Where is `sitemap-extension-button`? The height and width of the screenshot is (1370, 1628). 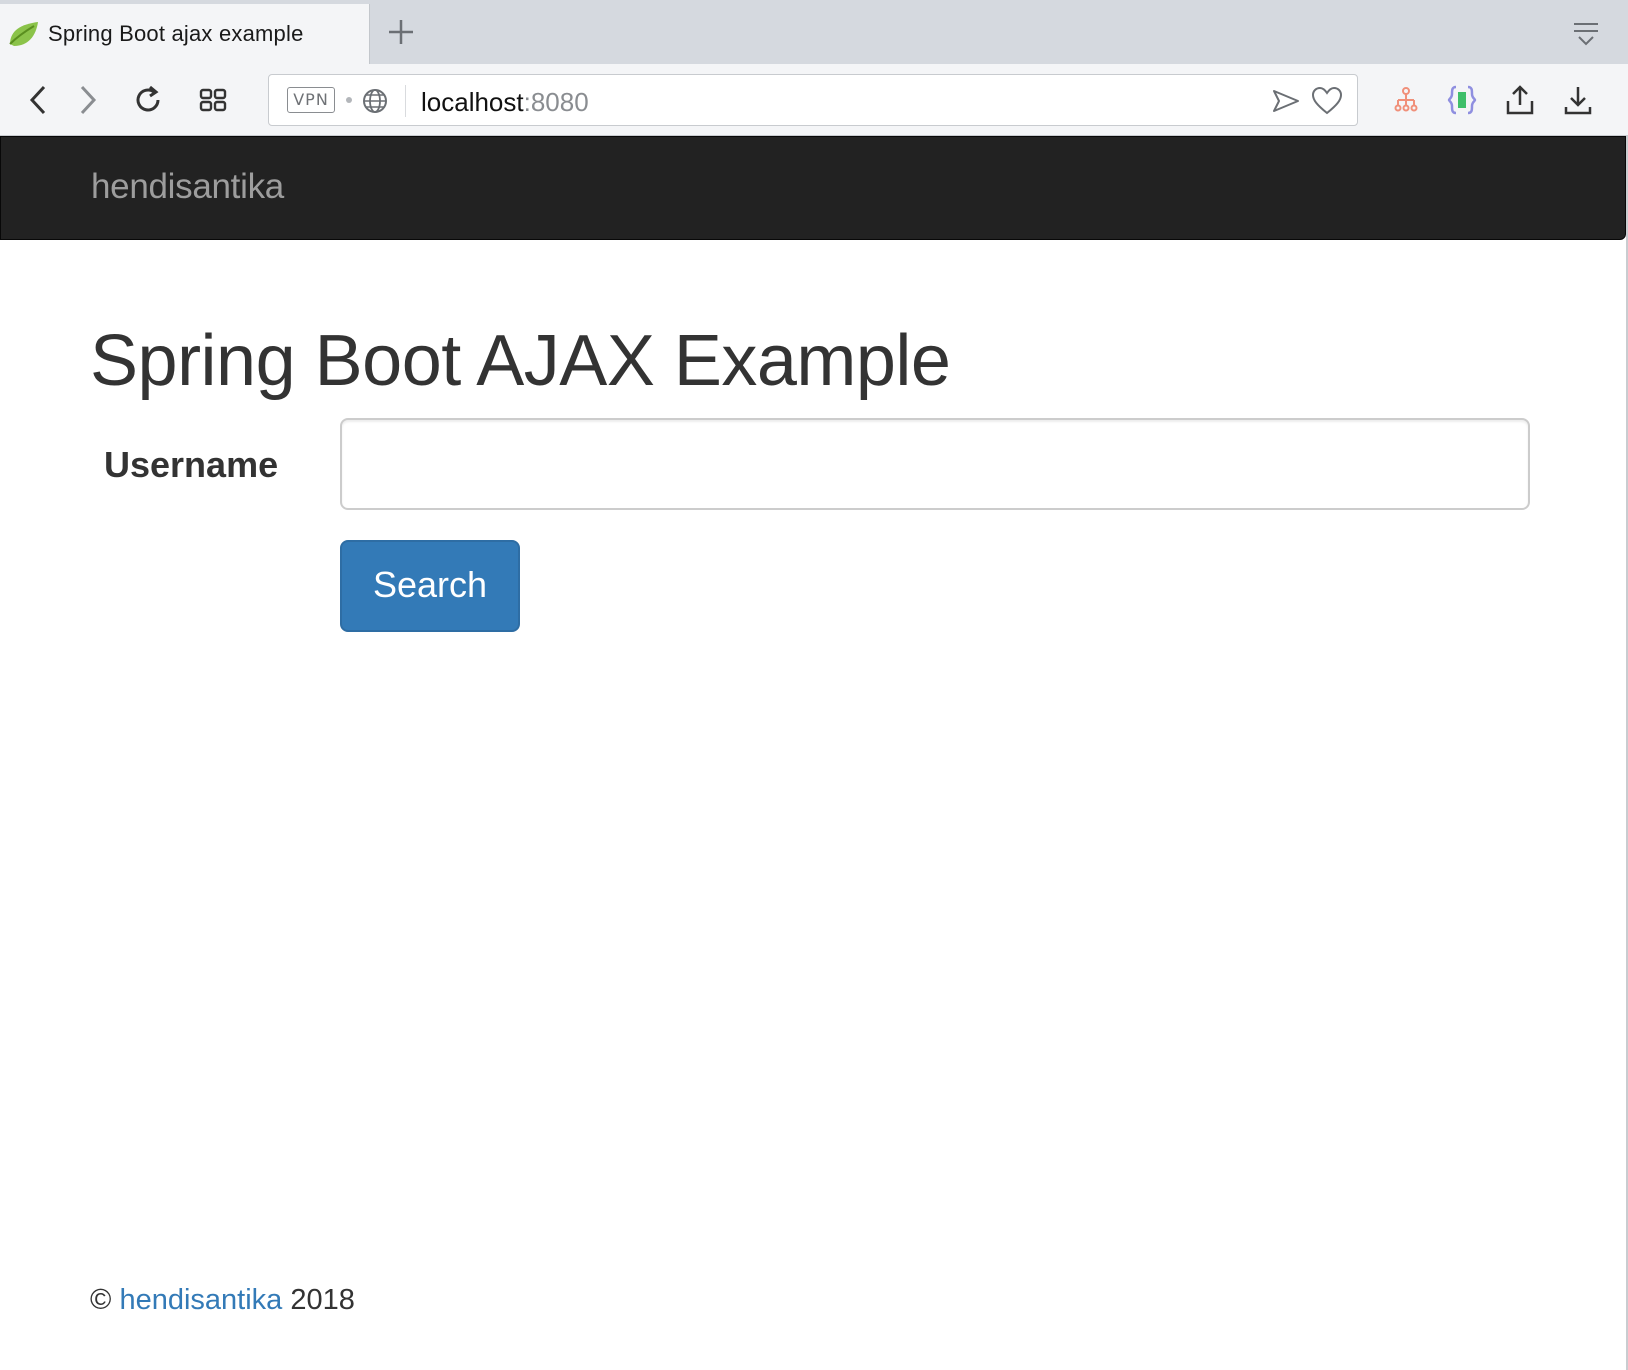 sitemap-extension-button is located at coordinates (1406, 100).